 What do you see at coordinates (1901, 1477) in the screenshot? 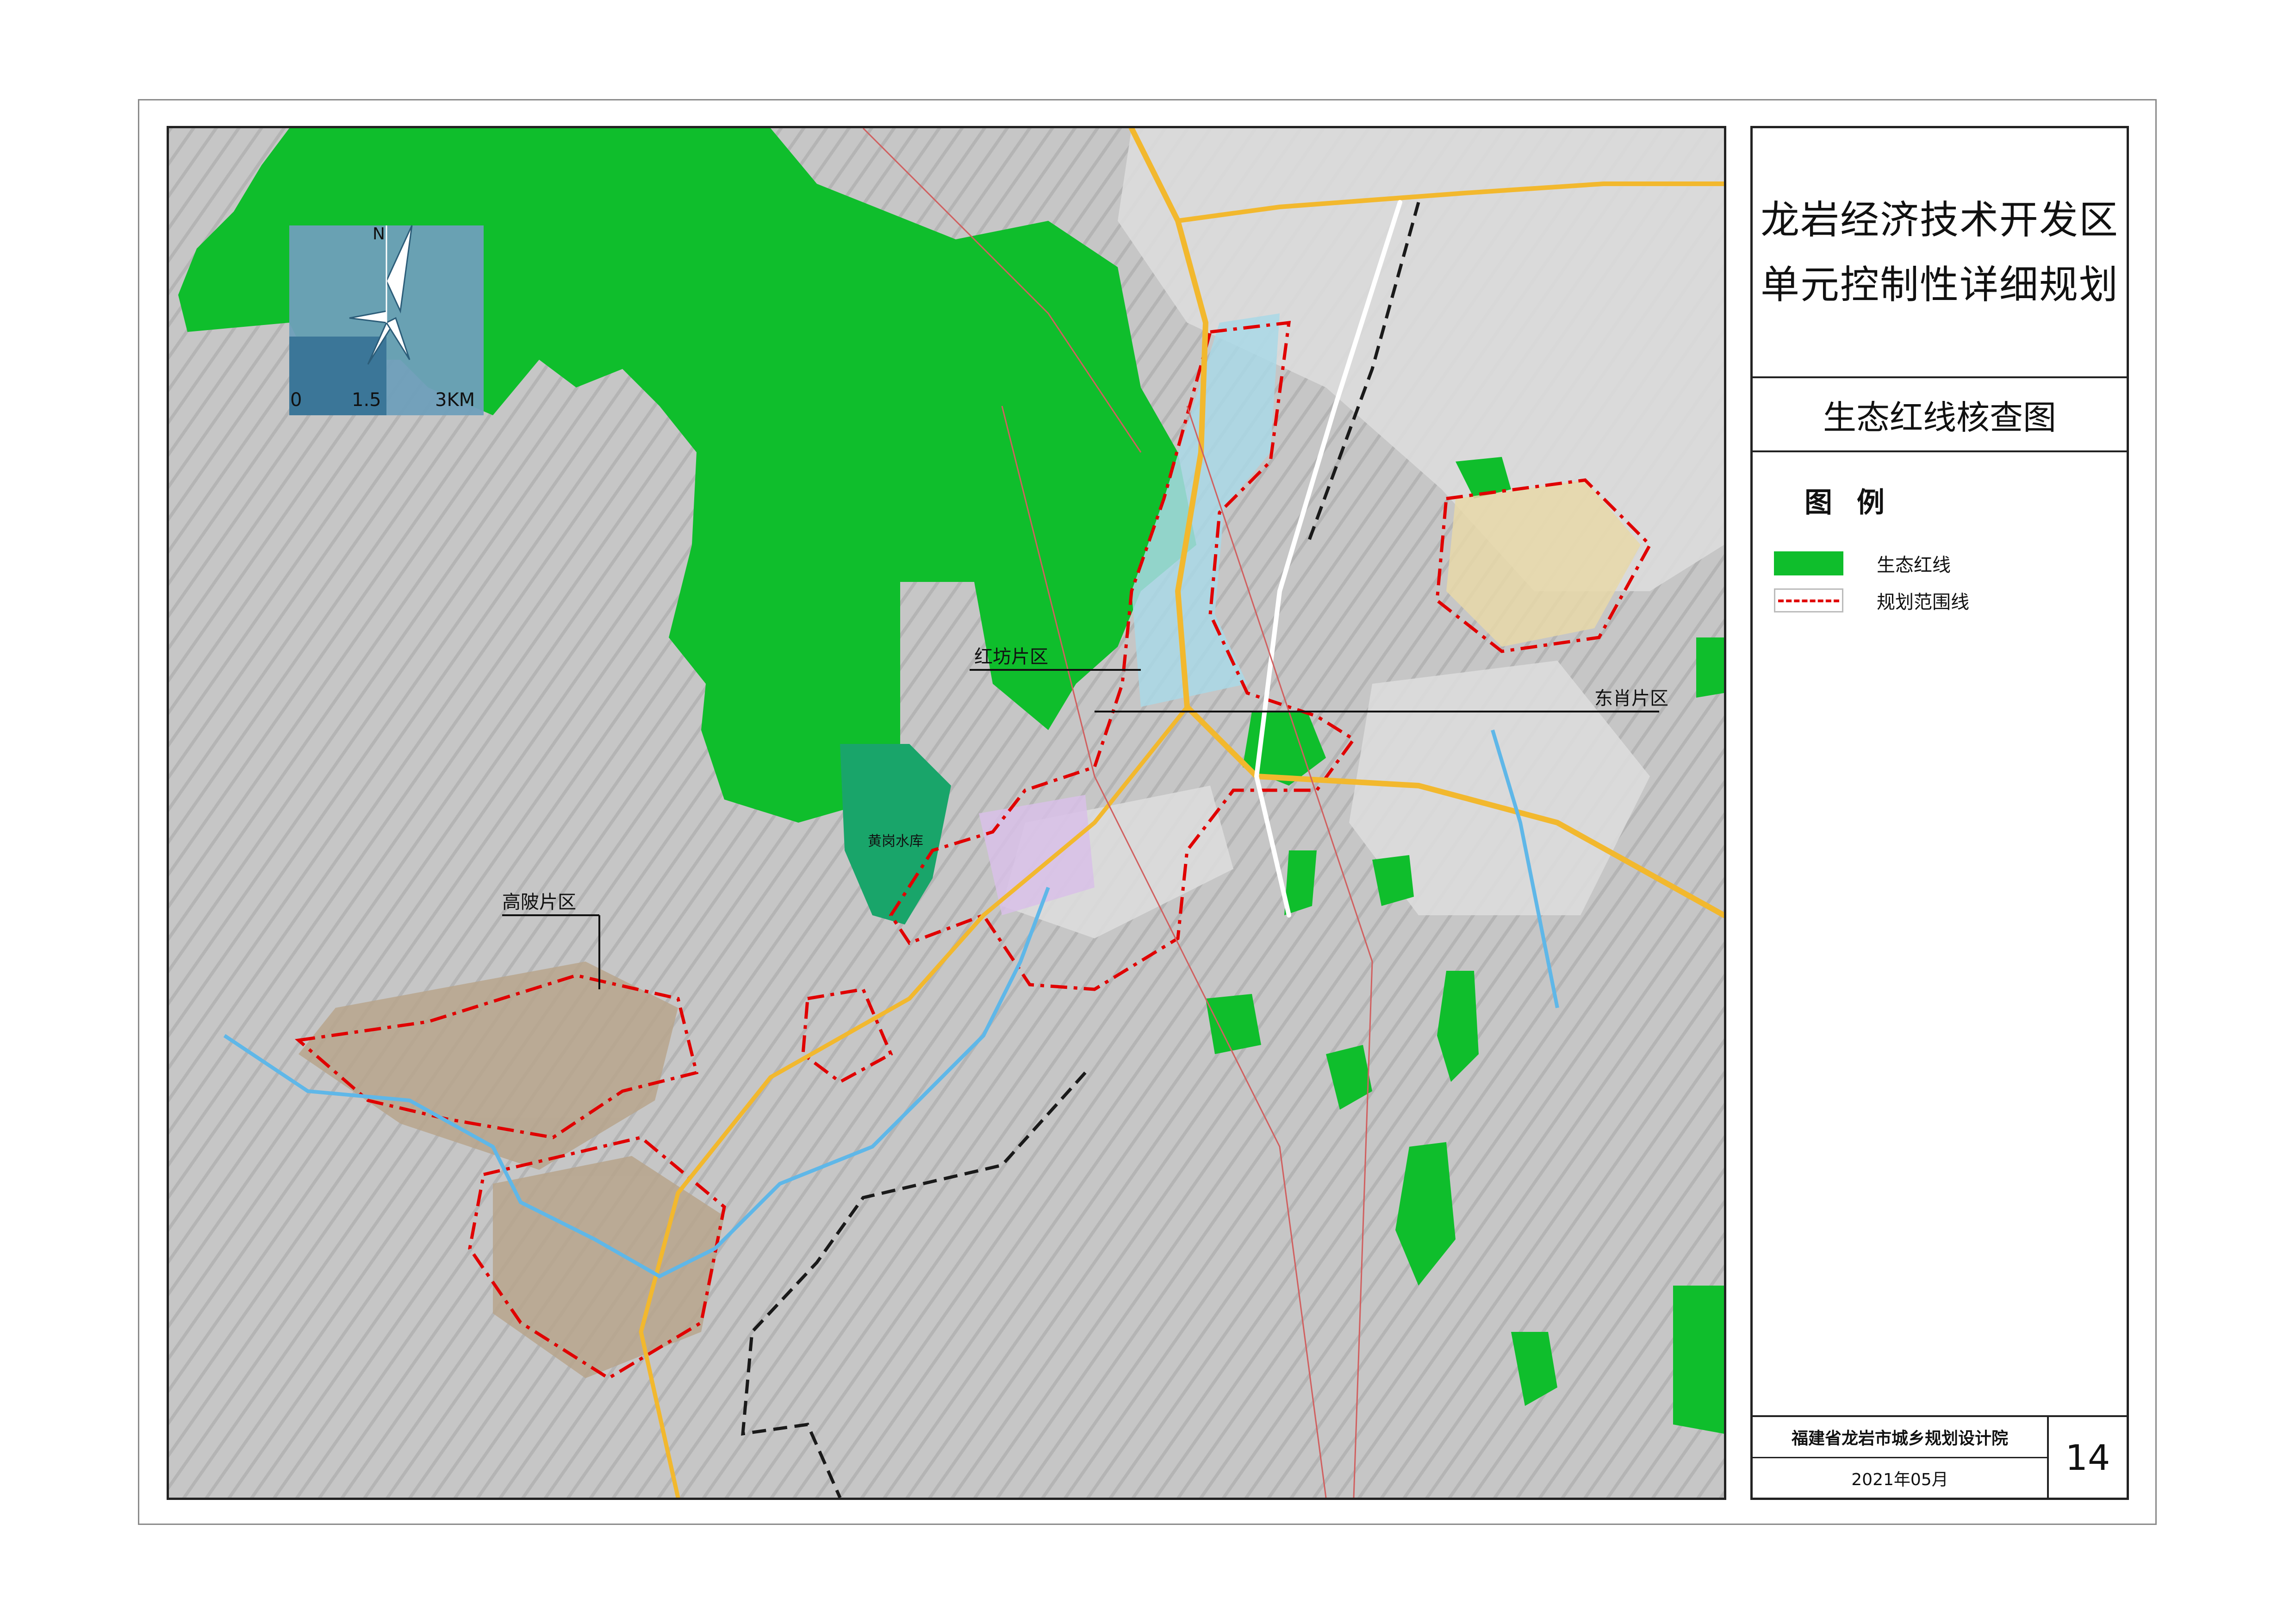
I see `footer-date: 2021年05月` at bounding box center [1901, 1477].